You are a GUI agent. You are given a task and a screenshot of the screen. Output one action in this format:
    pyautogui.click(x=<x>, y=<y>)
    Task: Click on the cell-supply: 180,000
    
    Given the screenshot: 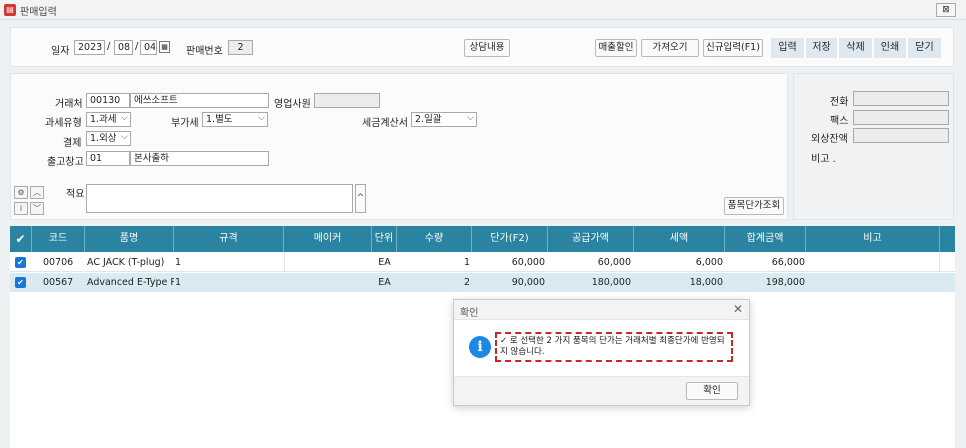 What is the action you would take?
    pyautogui.click(x=611, y=282)
    